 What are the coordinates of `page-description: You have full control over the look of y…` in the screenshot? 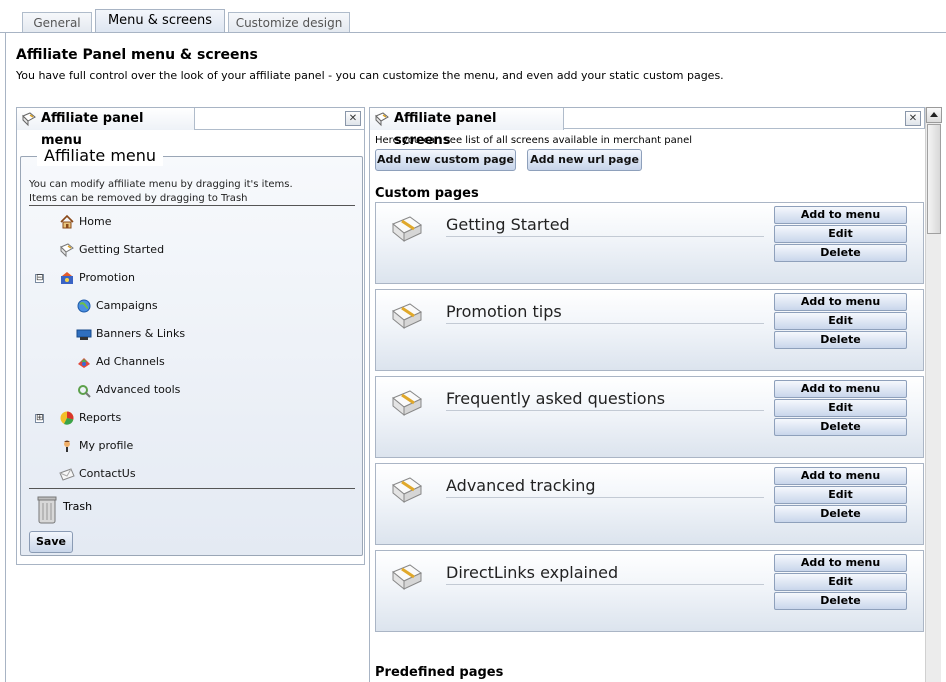 It's located at (370, 75).